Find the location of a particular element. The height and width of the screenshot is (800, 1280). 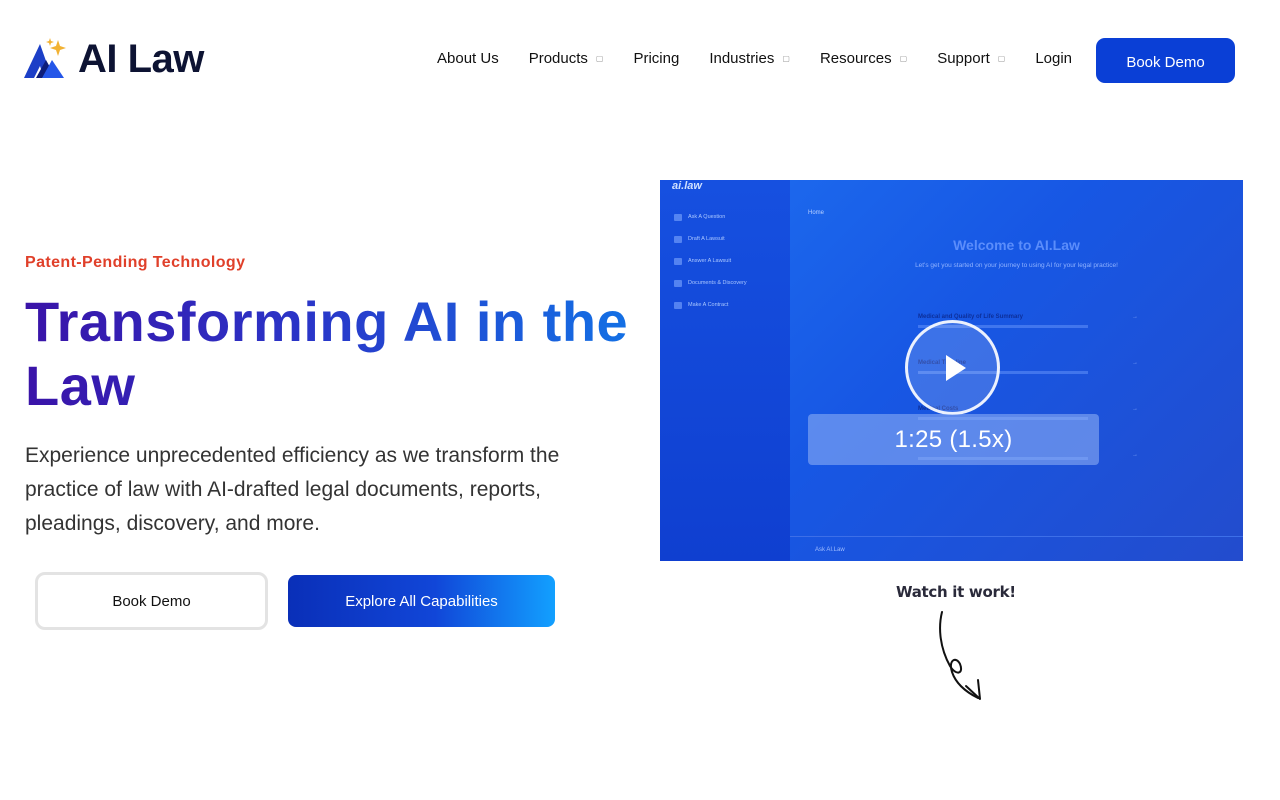

nav-resources: Resources ▢ is located at coordinates (863, 58).